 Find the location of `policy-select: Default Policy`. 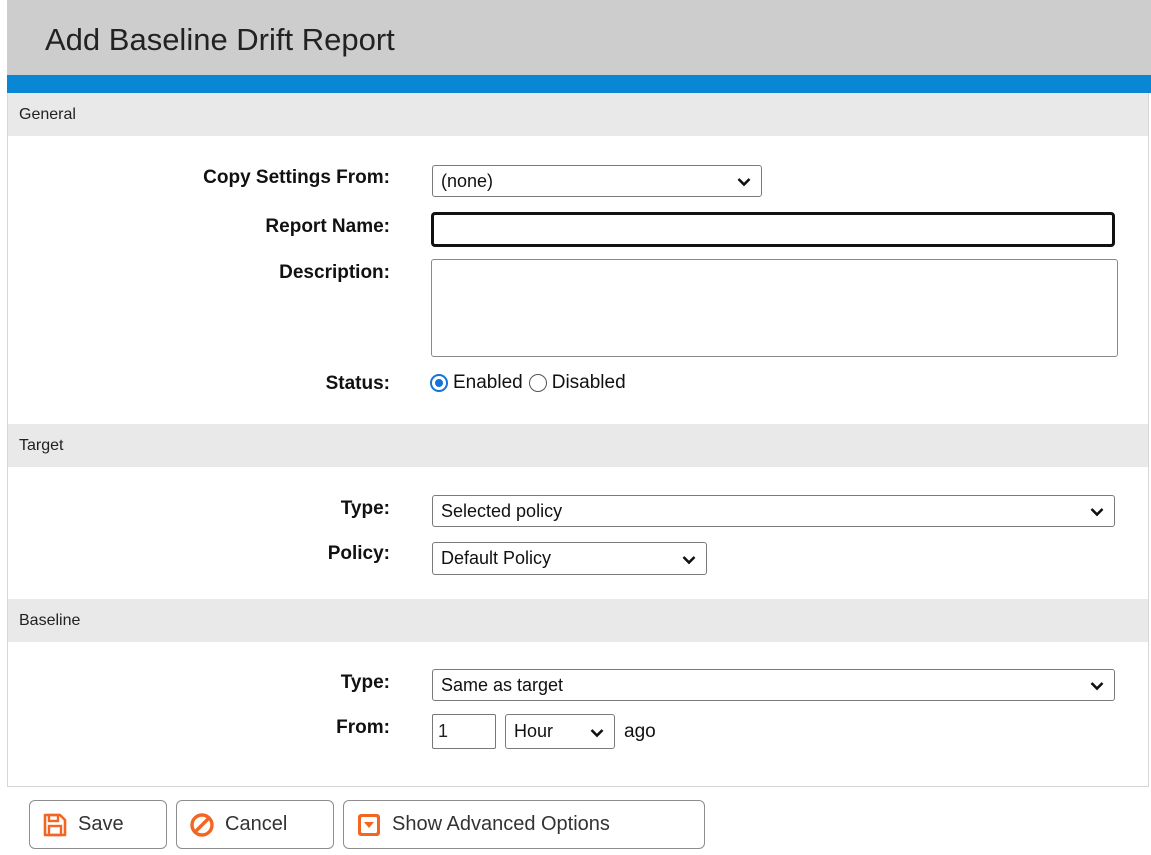

policy-select: Default Policy is located at coordinates (569, 558).